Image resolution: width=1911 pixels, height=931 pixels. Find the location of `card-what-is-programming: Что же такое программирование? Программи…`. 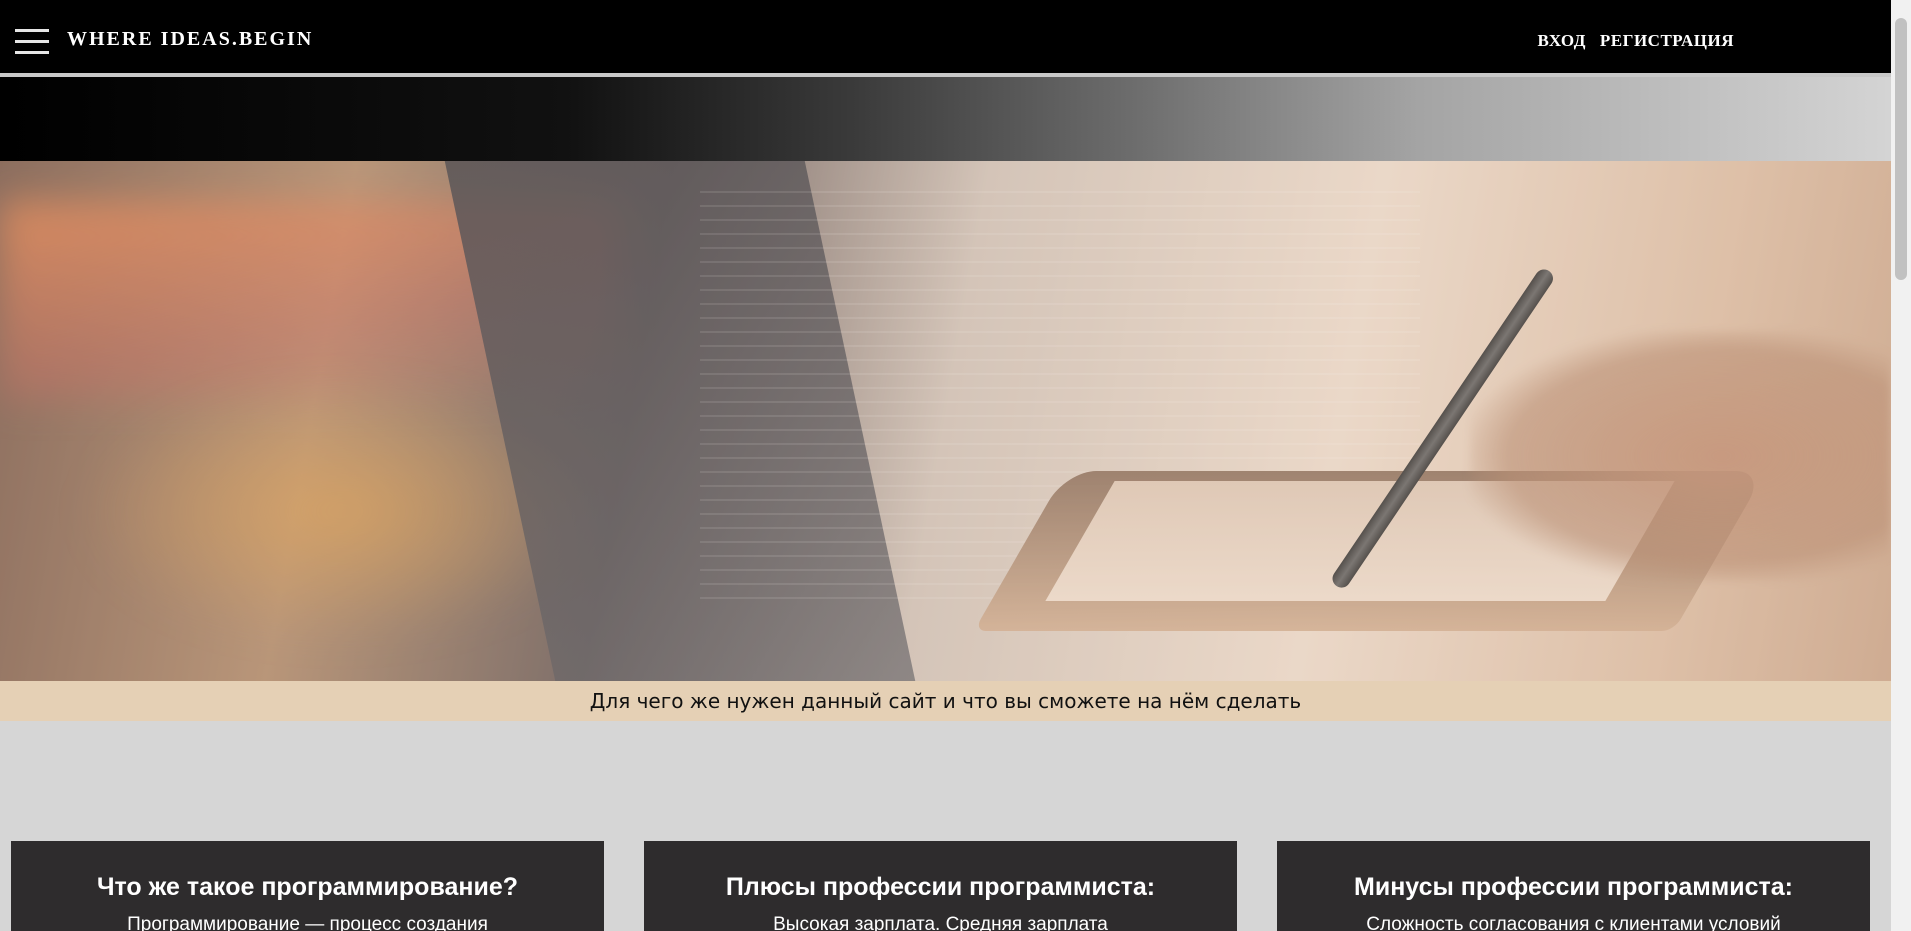

card-what-is-programming: Что же такое программирование? Программи… is located at coordinates (307, 886).